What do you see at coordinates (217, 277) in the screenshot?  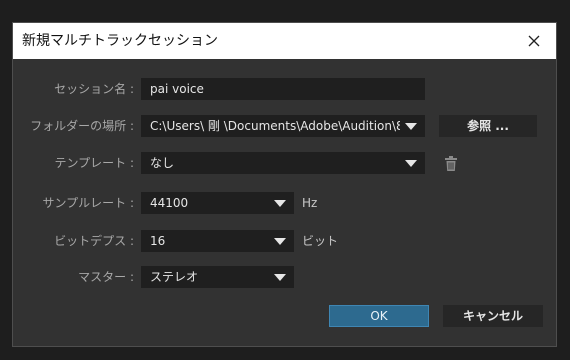 I see `master-dropdown: ステレオ` at bounding box center [217, 277].